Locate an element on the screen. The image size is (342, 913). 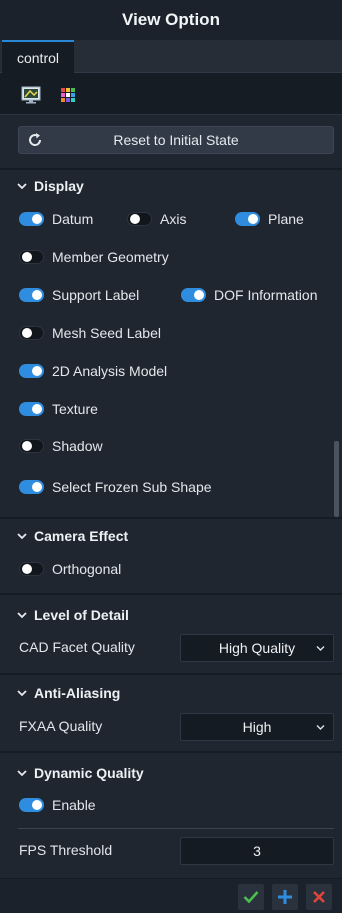
section-dynamic-quality-header: Dynamic Quality is located at coordinates (80, 773).